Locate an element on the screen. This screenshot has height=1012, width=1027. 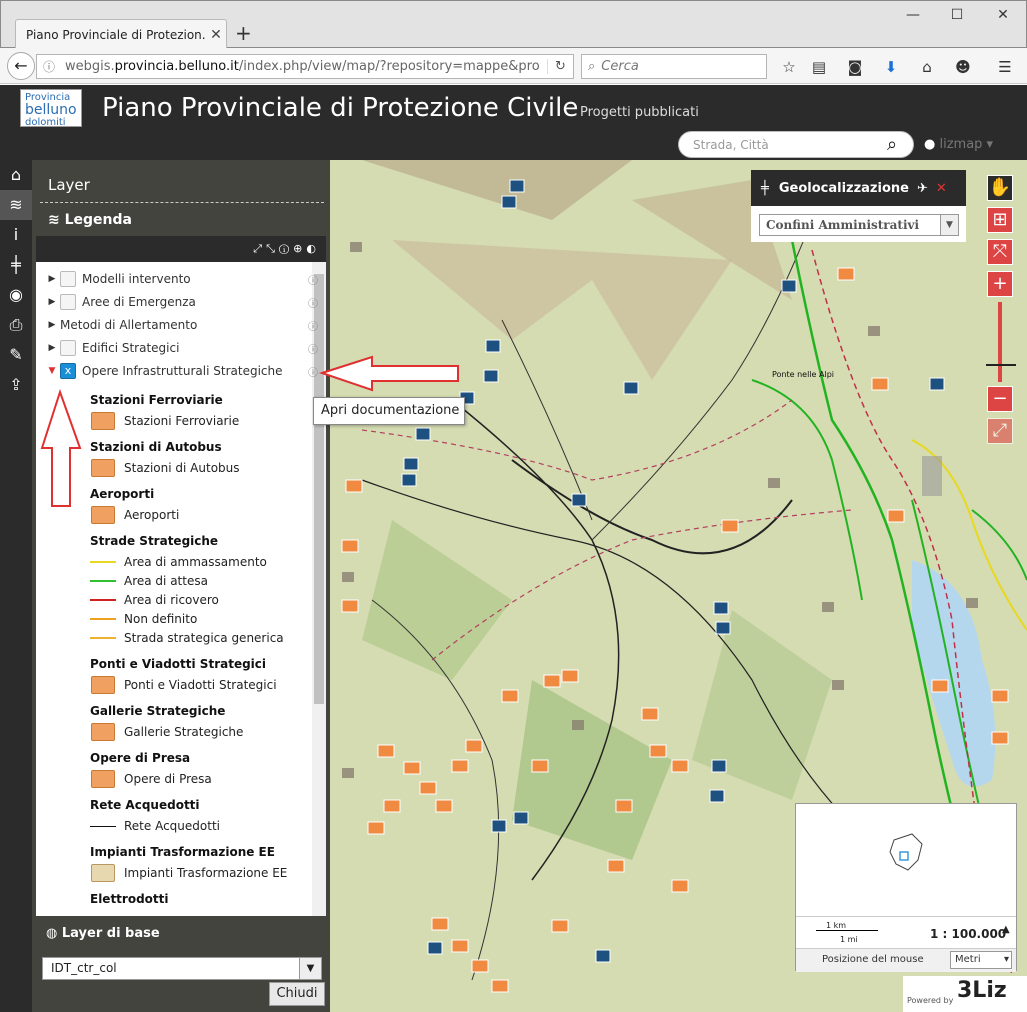
chevron-down-icon: ▾ is located at coordinates (1006, 959).